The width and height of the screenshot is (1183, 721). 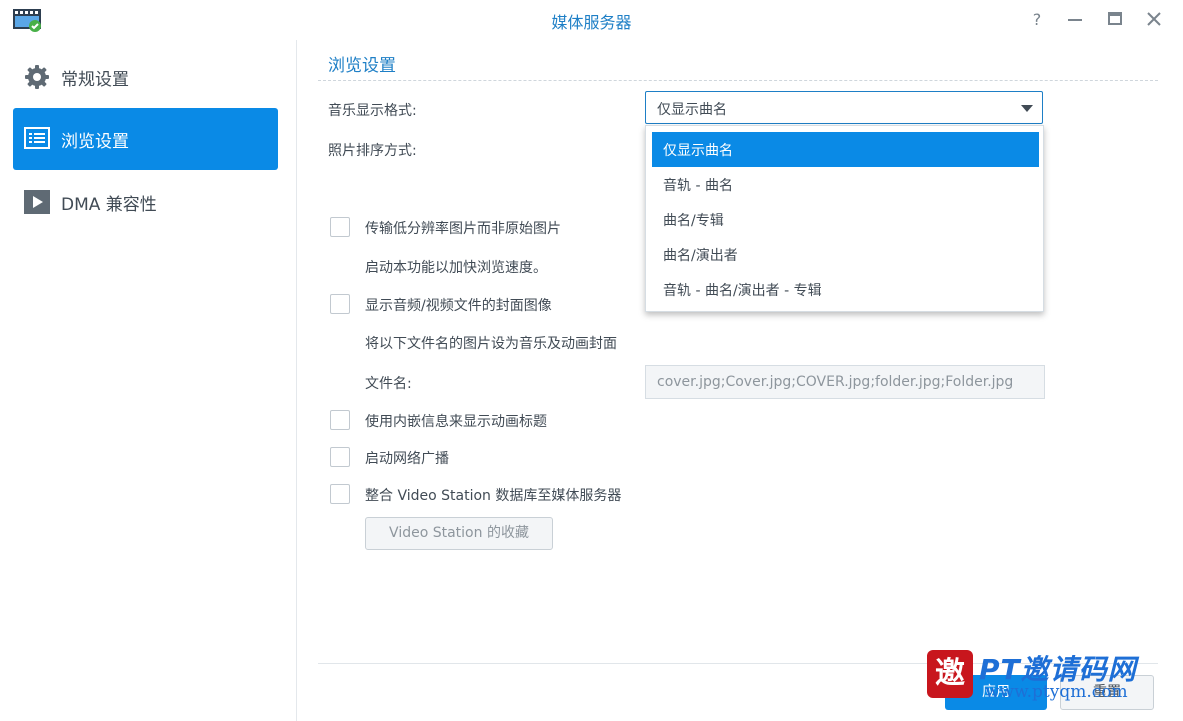 What do you see at coordinates (340, 494) in the screenshot?
I see `video-station-checkbox` at bounding box center [340, 494].